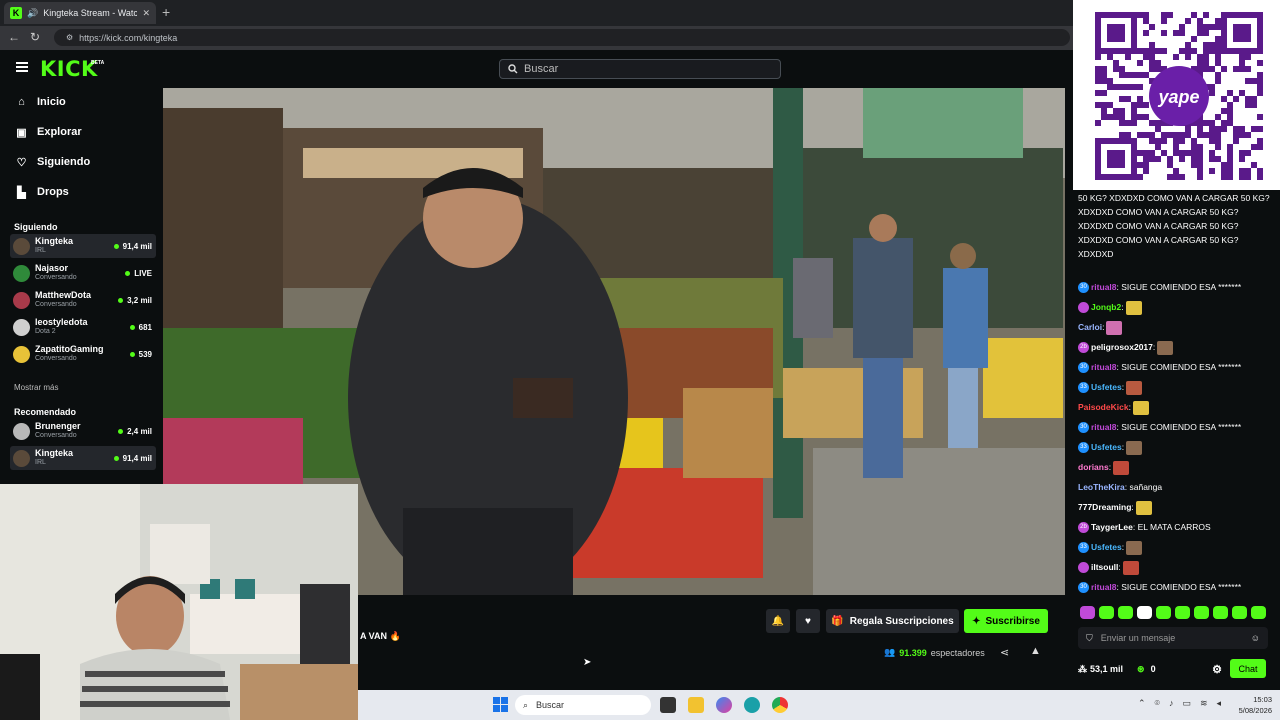  Describe the element at coordinates (83, 431) in the screenshot. I see `recommended-channel: Brunenger Conversando 2,4 mil` at that location.